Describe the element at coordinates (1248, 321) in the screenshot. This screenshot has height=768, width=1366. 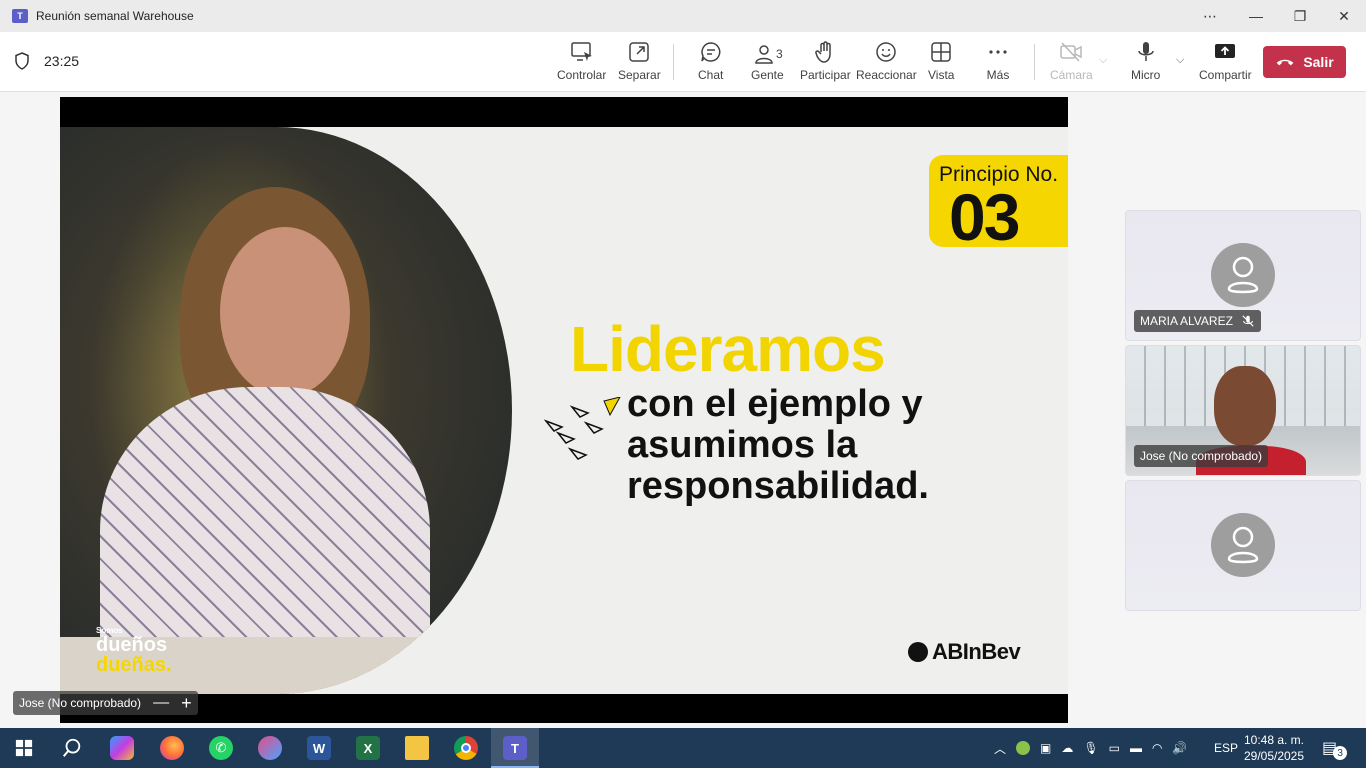
I see `mic-muted-icon` at that location.